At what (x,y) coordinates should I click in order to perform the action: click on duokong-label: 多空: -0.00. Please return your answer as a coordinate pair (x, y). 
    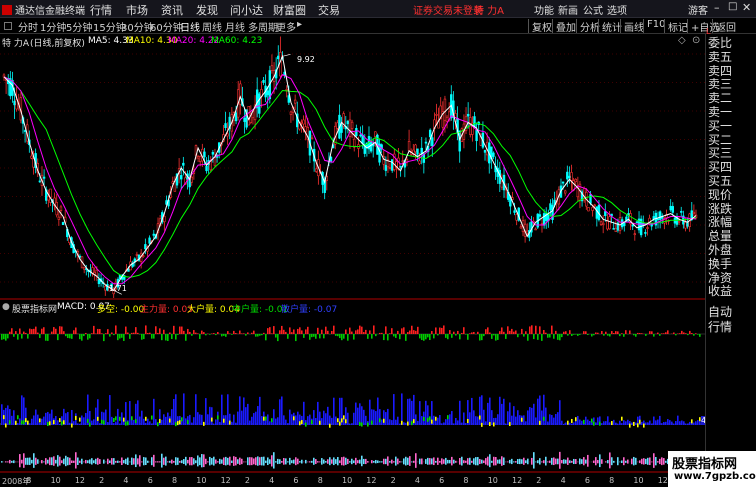
    Looking at the image, I should click on (121, 310).